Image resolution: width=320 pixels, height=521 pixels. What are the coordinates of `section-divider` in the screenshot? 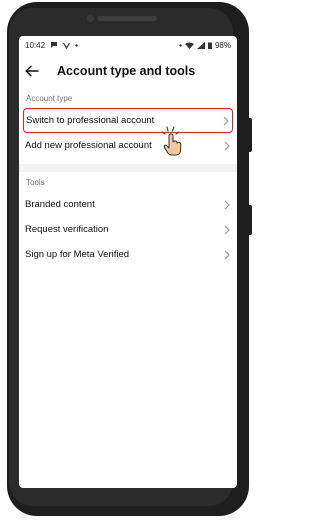 It's located at (128, 168).